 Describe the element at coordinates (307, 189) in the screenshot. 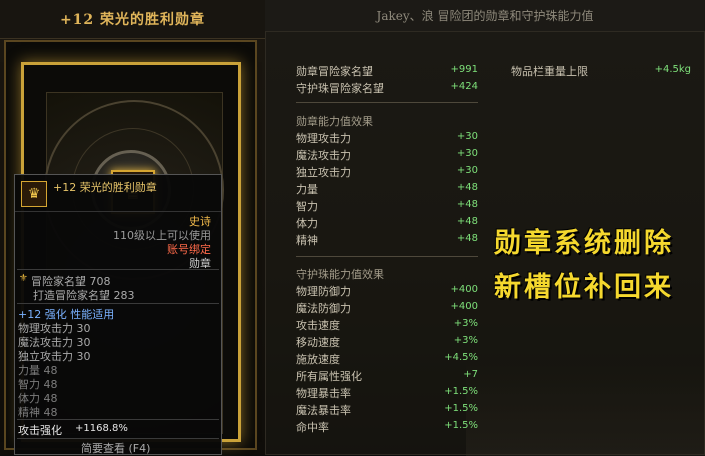

I see `medal-stat-label: 力量` at that location.